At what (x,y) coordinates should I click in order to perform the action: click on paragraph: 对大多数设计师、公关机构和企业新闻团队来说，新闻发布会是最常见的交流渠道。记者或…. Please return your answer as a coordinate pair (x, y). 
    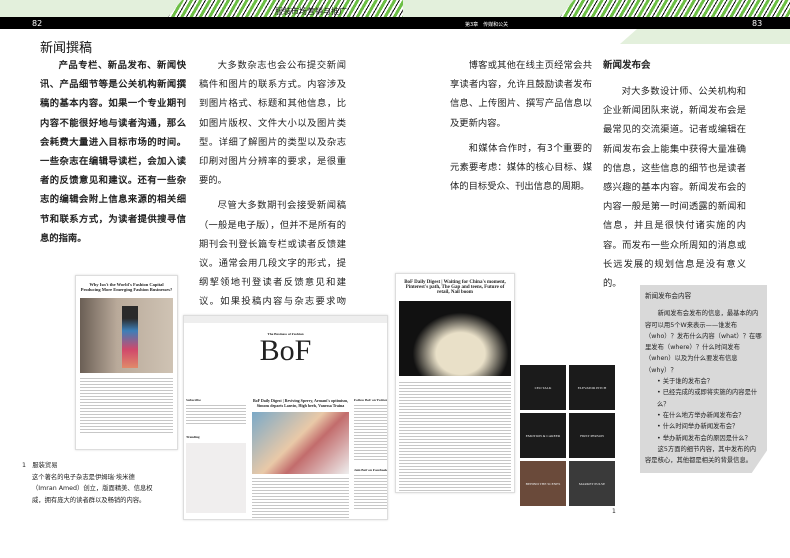
    Looking at the image, I should click on (674, 188).